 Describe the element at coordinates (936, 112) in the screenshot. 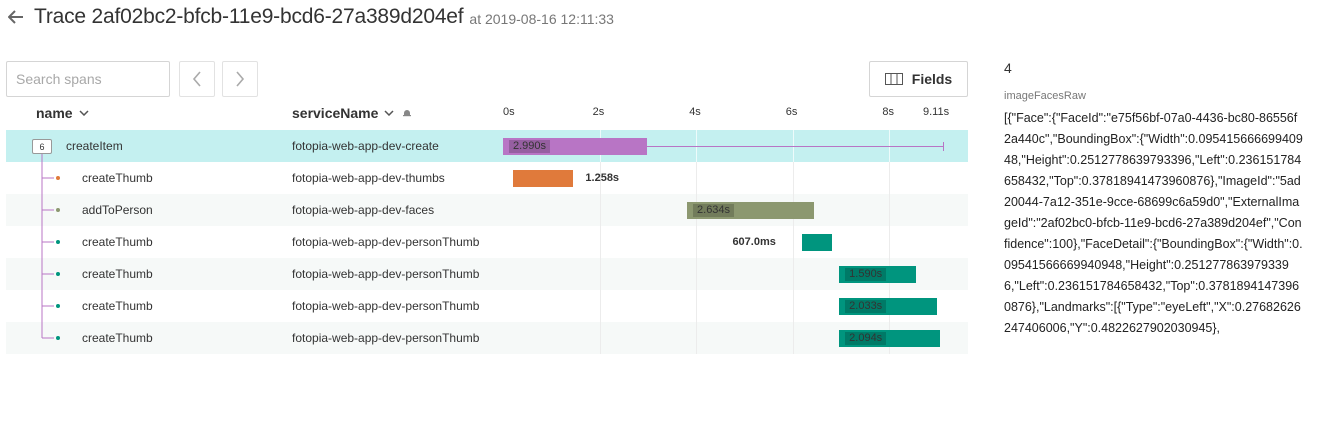

I see `timeline-tick-label: 9.11s` at that location.